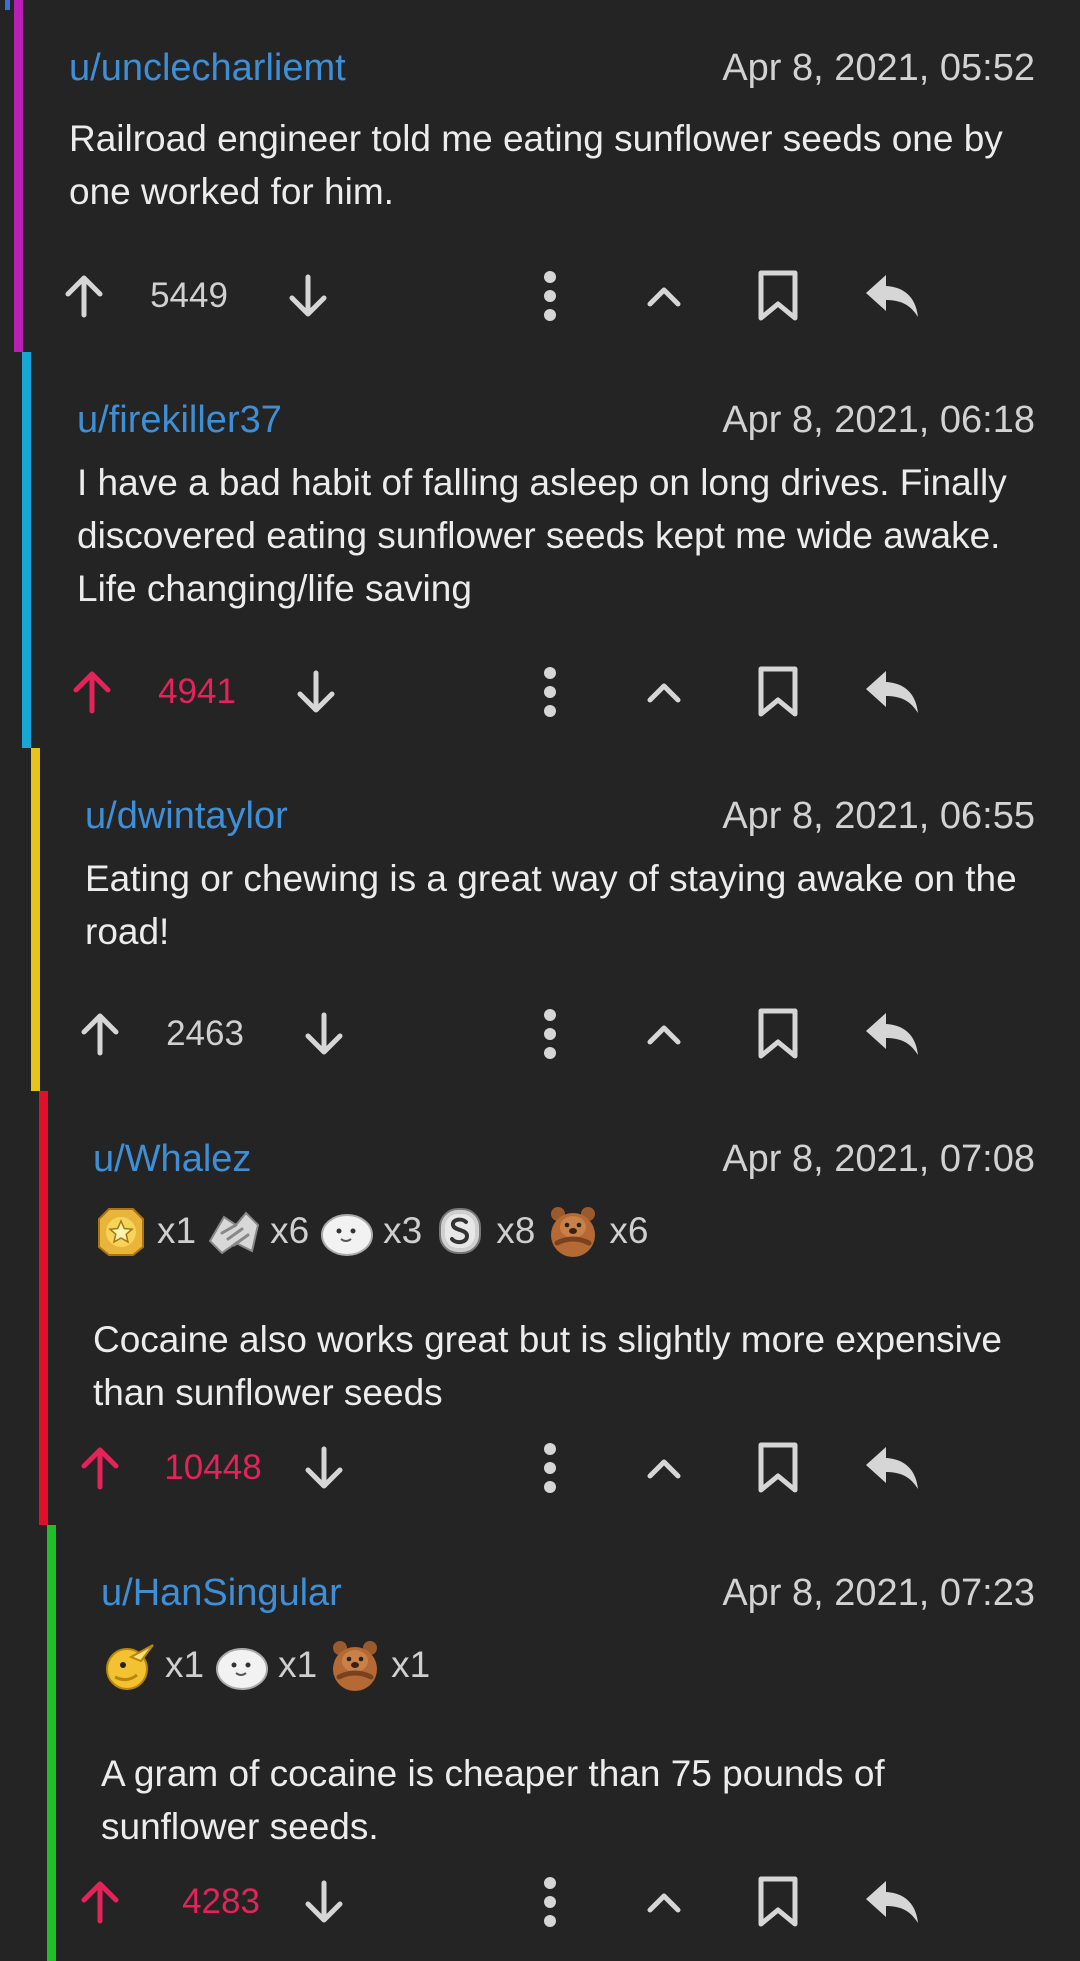 This screenshot has width=1080, height=1961. I want to click on award-count: x8, so click(516, 1230).